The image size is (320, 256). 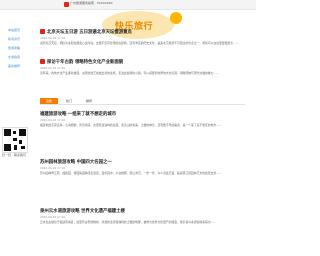 What do you see at coordinates (69, 101) in the screenshot?
I see `tab-popular: 热门` at bounding box center [69, 101].